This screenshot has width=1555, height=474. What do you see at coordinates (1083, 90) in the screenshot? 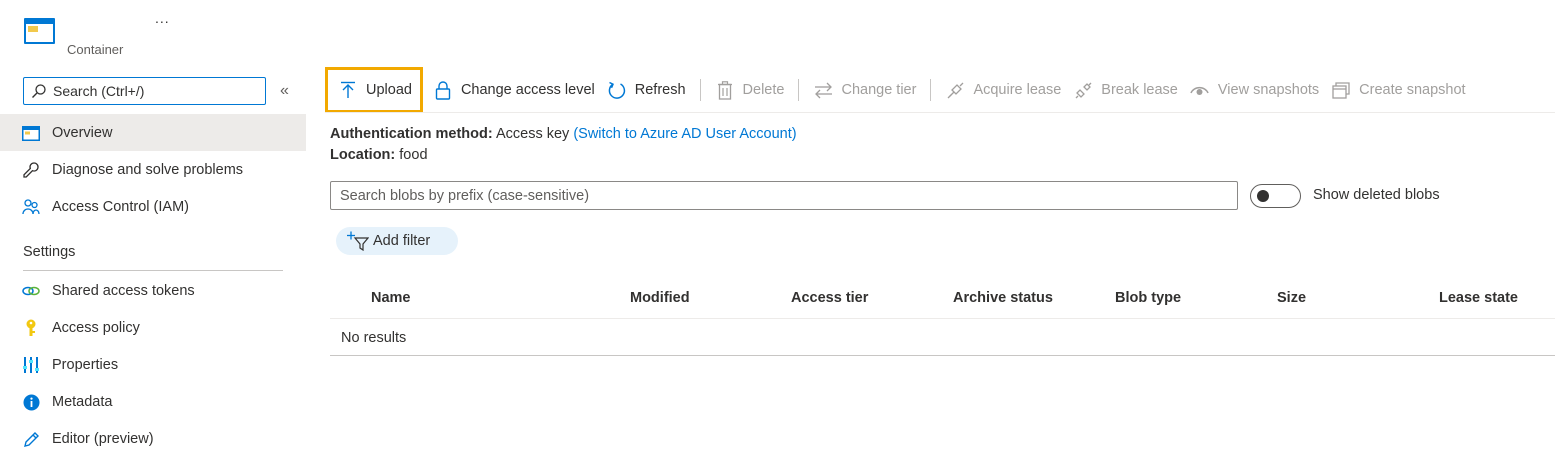
I see `break-lease-icon` at bounding box center [1083, 90].